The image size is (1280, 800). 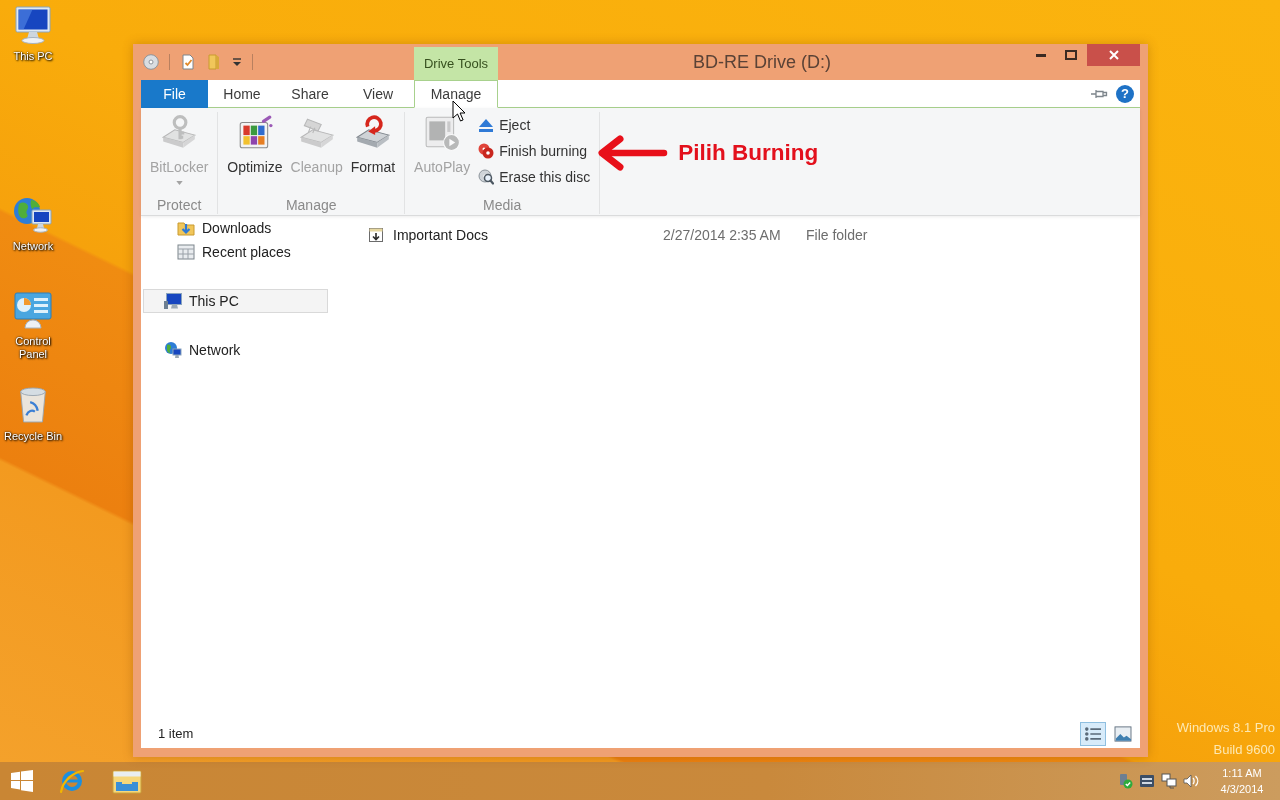 I want to click on edition-text: Windows 8.1 Pro, so click(x=1225, y=728).